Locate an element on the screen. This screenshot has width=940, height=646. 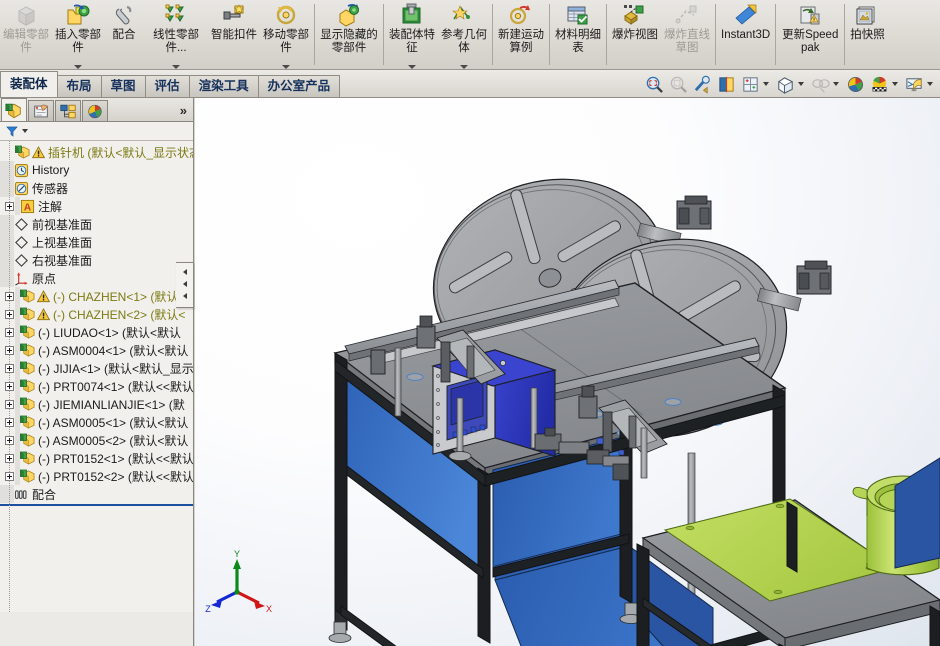
property-manager-tab is located at coordinates (41, 110).